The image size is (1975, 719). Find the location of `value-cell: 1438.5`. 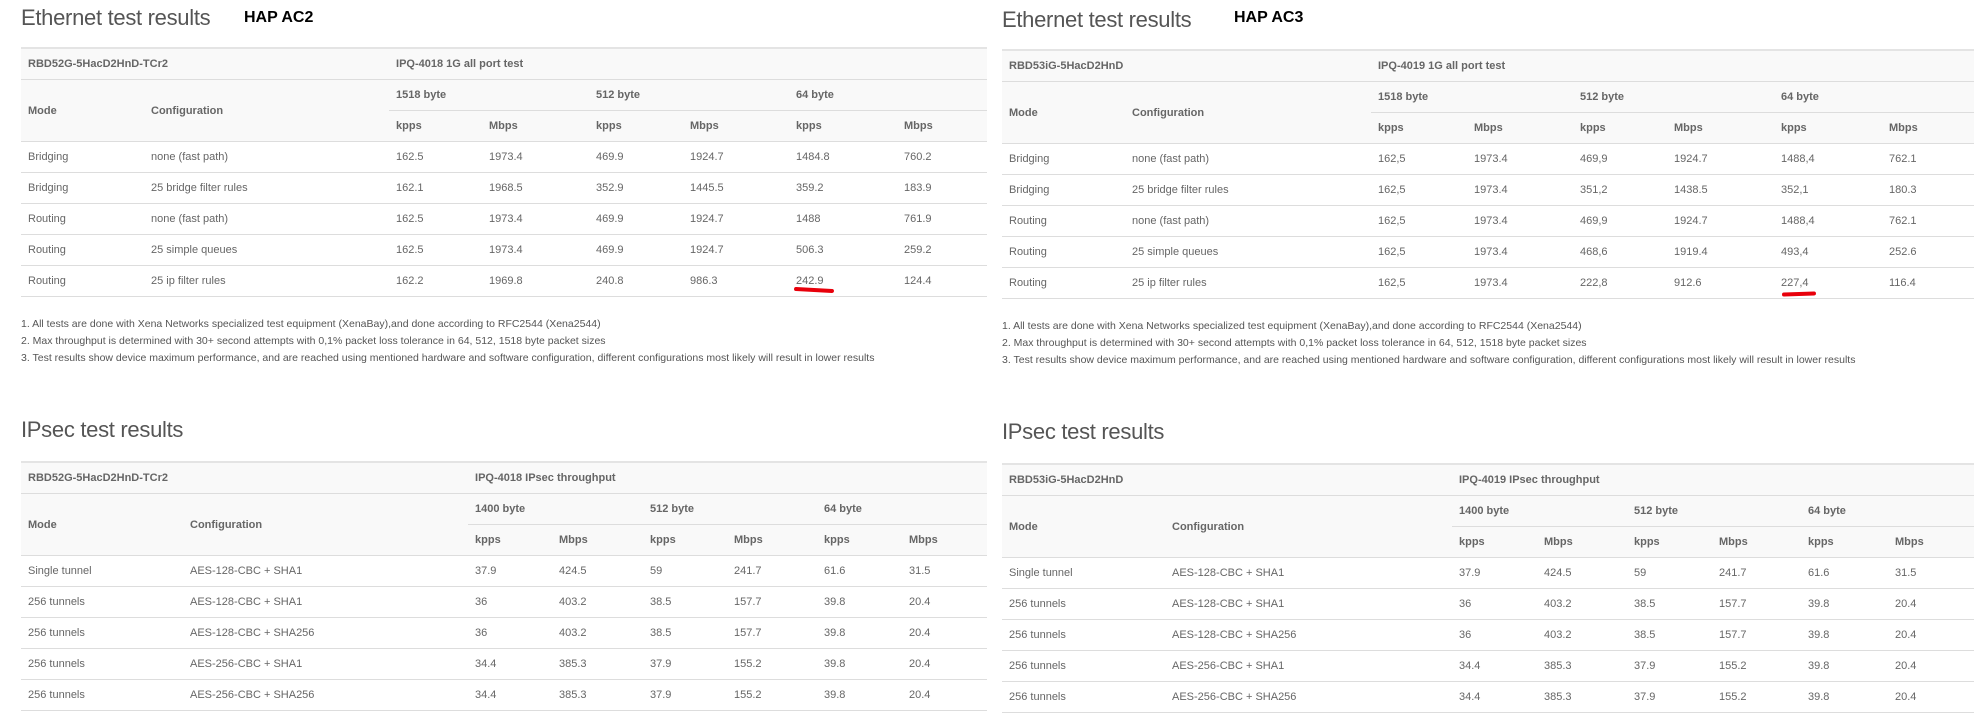

value-cell: 1438.5 is located at coordinates (1720, 190).